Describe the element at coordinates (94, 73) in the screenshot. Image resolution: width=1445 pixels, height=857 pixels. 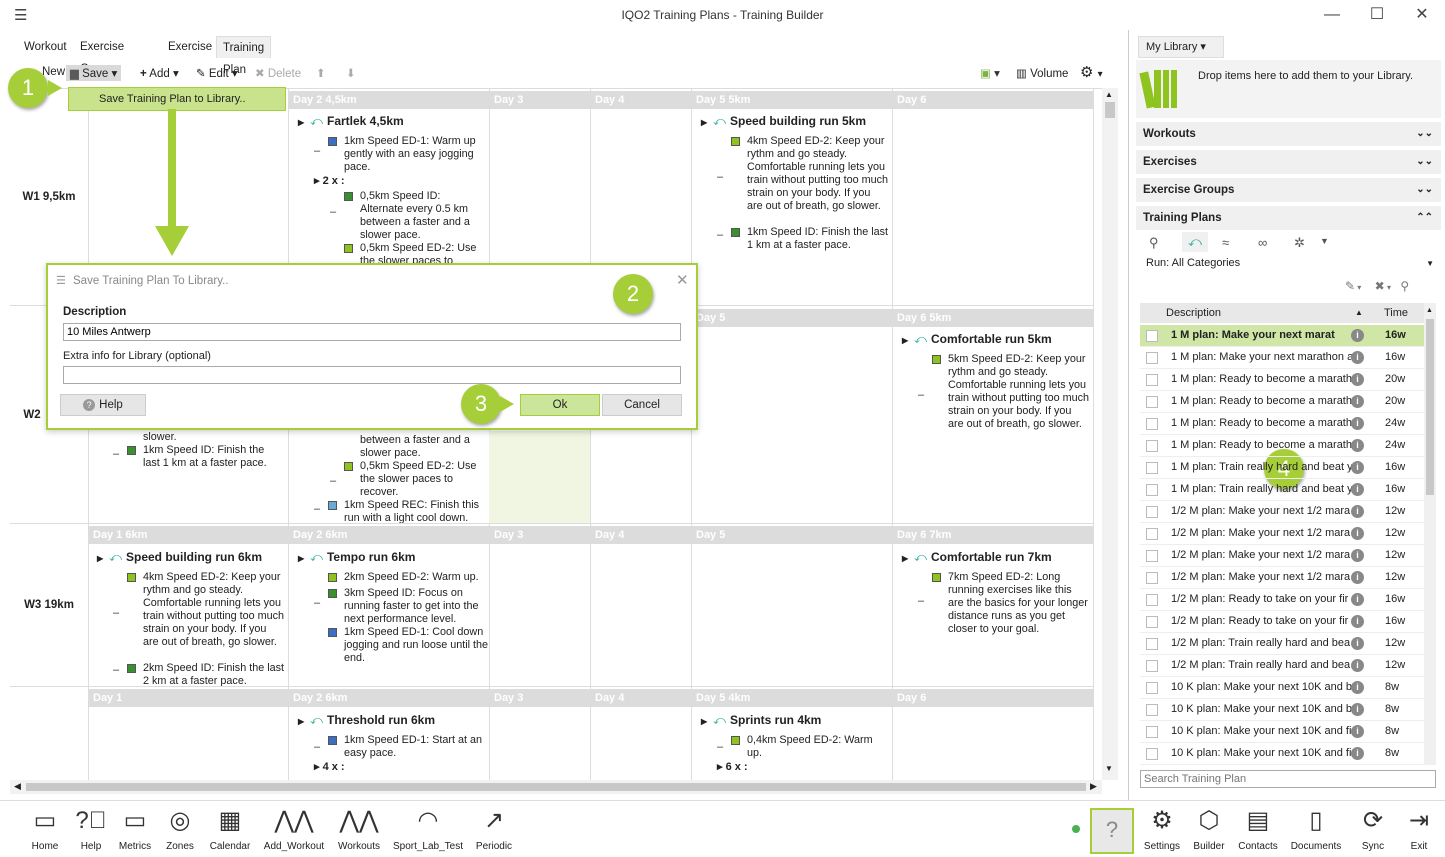
I see `save-button: ▆ Save ▾` at that location.